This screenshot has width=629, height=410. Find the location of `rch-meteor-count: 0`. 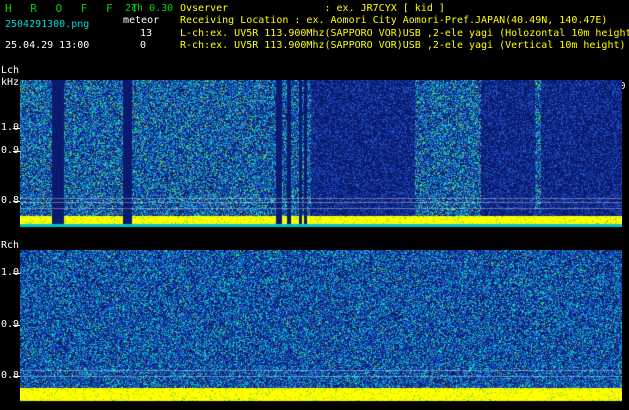

rch-meteor-count: 0 is located at coordinates (143, 45).